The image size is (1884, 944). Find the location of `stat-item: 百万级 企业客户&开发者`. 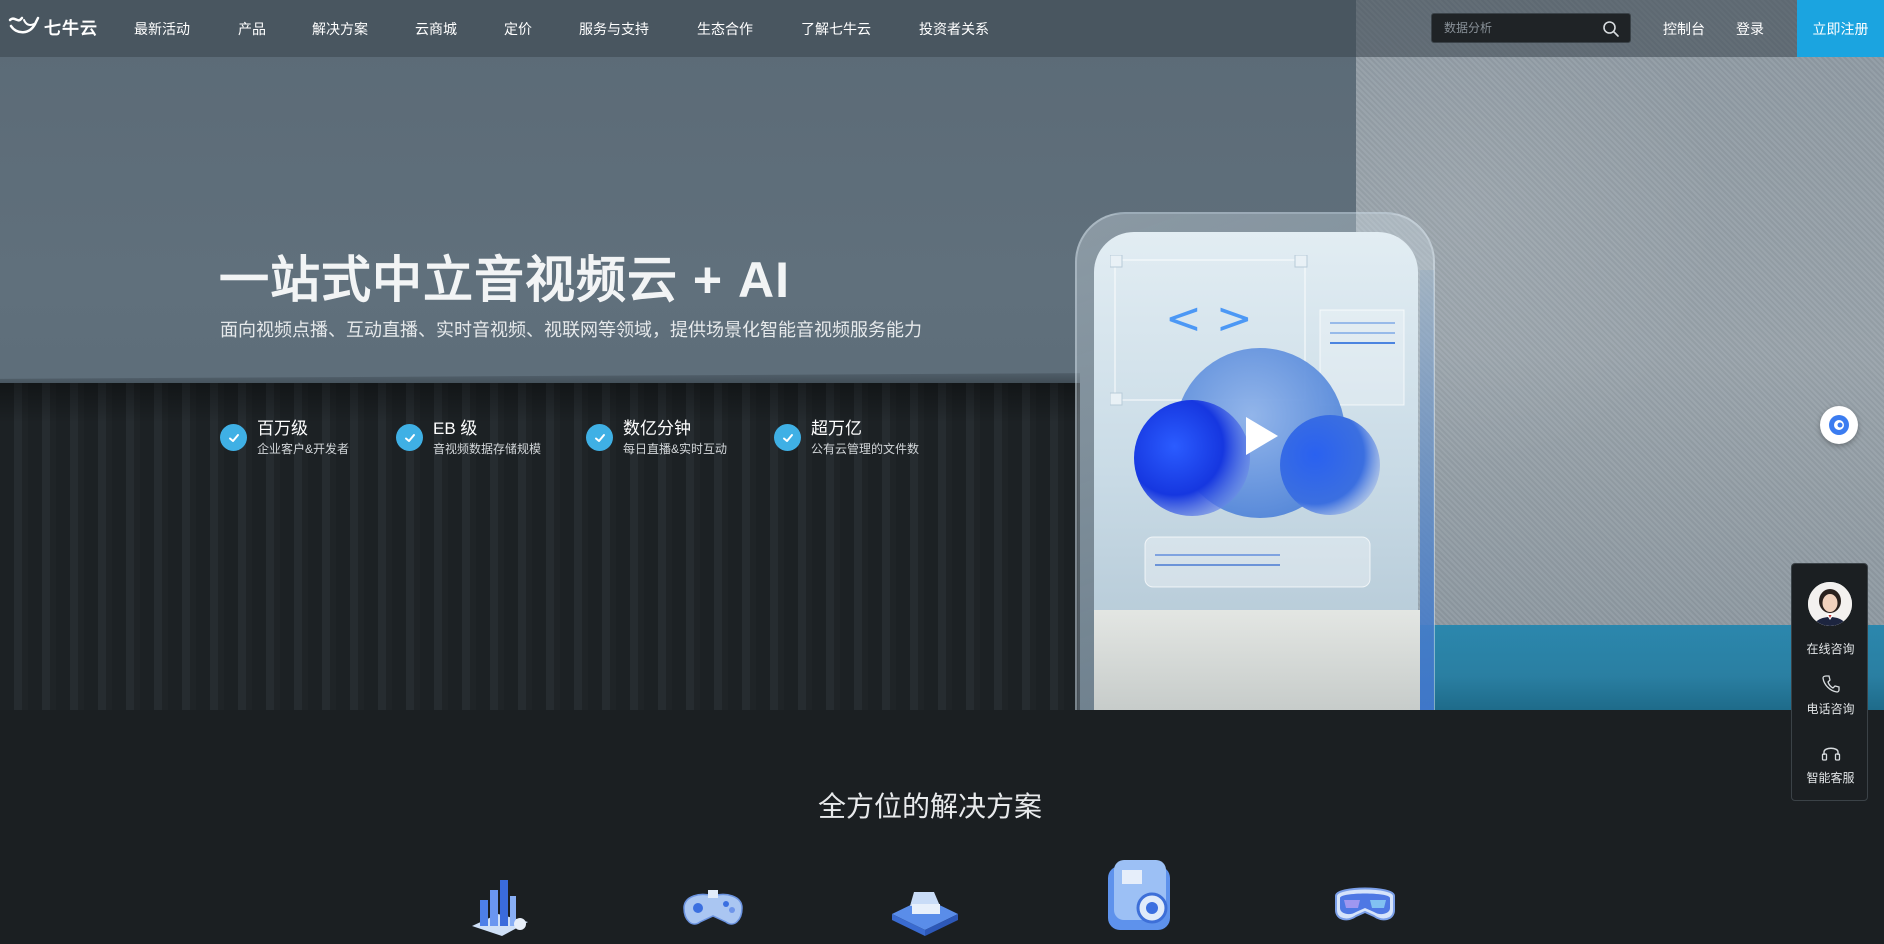

stat-item: 百万级 企业客户&开发者 is located at coordinates (308, 438).